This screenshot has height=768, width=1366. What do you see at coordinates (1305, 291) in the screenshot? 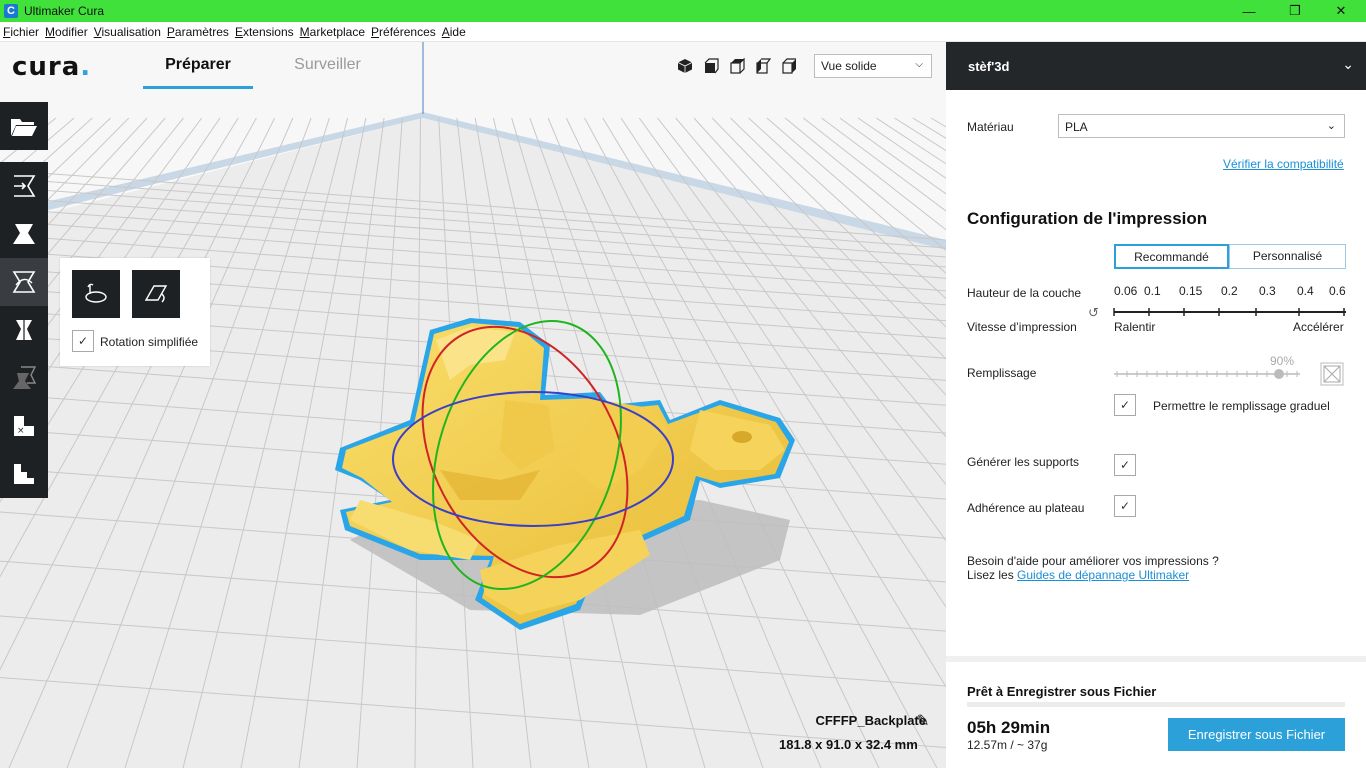
I see `layer-value: 0.4` at bounding box center [1305, 291].